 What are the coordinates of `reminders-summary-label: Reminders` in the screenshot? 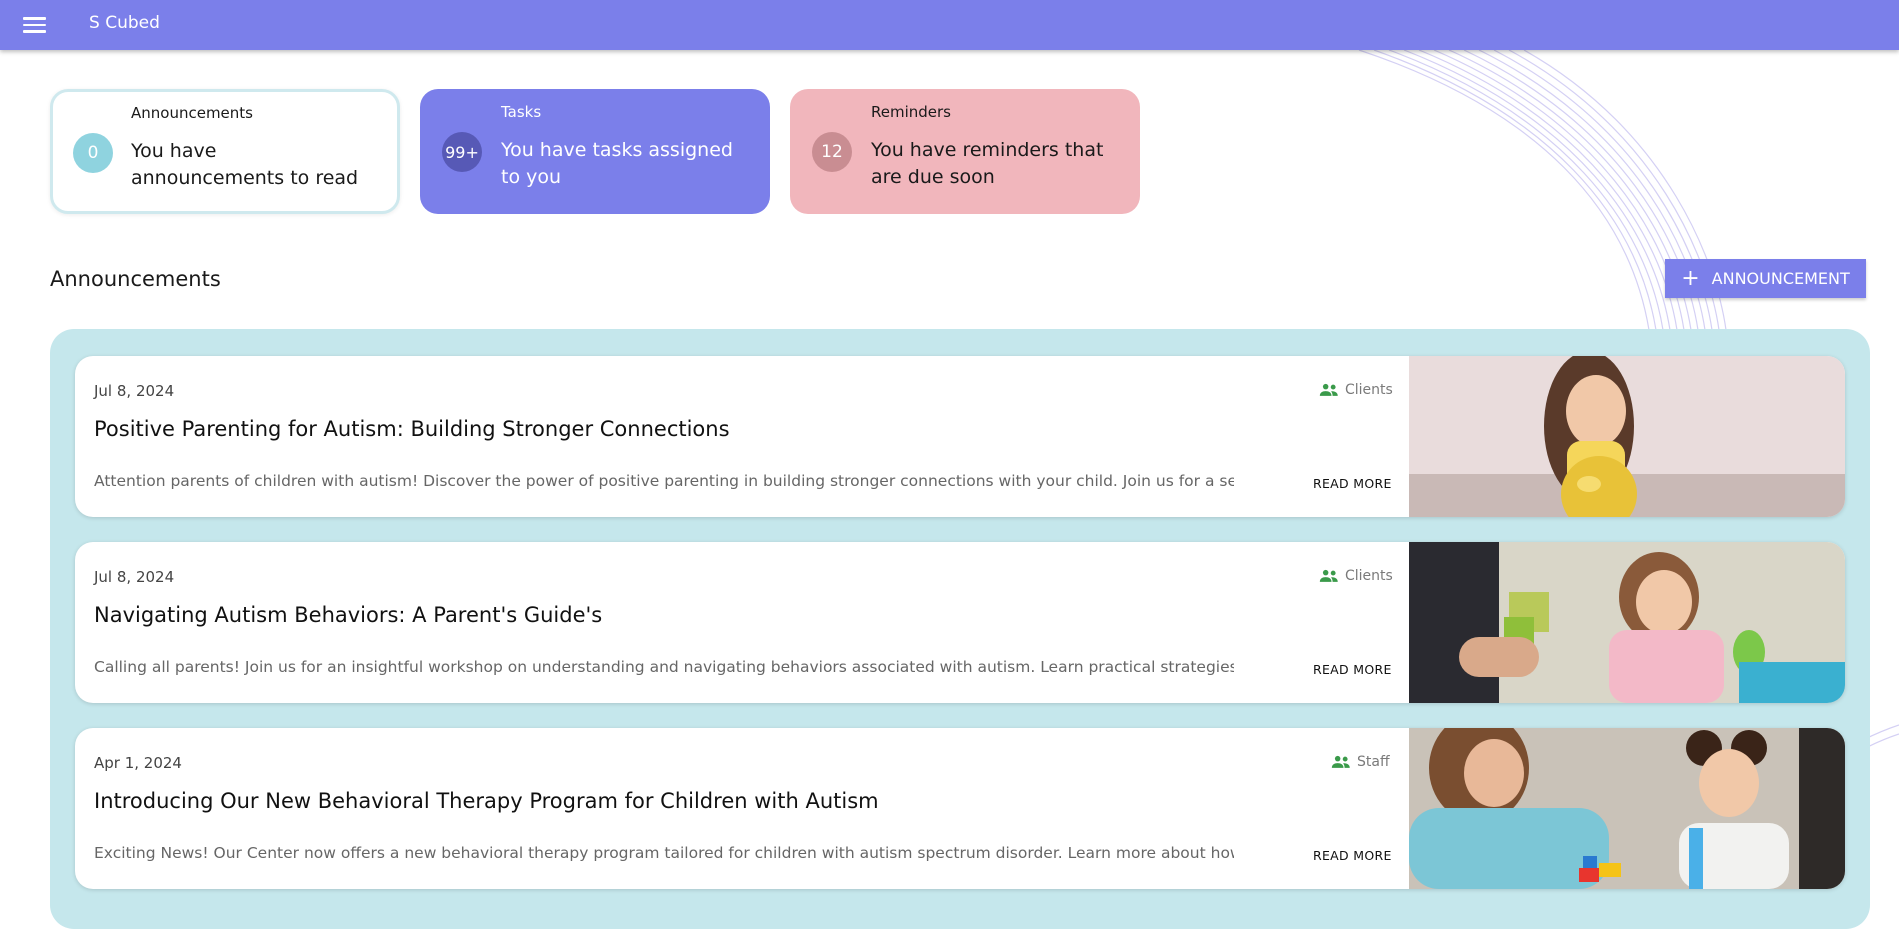 It's located at (911, 112).